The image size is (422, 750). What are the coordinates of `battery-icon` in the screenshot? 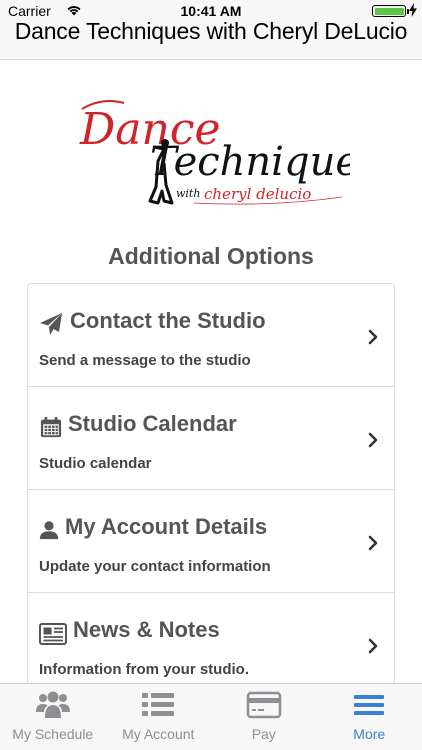 It's located at (390, 11).